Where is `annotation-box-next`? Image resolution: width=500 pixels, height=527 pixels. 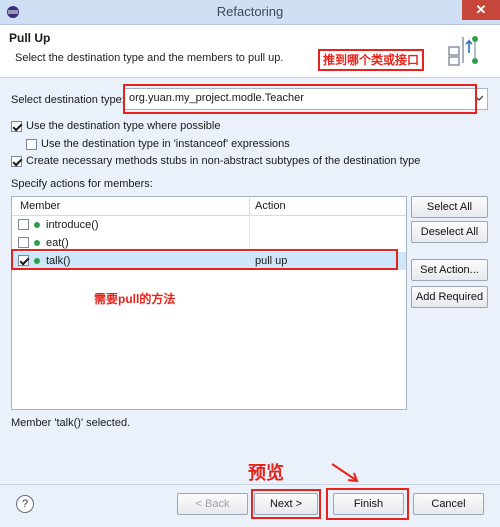 annotation-box-next is located at coordinates (286, 504).